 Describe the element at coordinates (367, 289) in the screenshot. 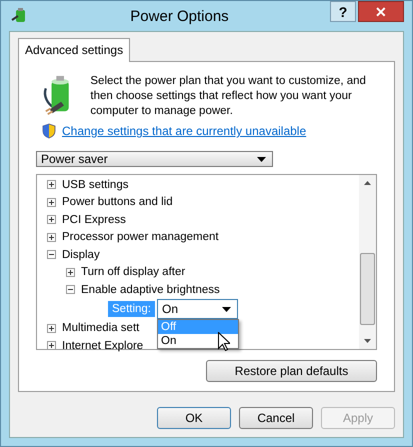

I see `scroll-thumb` at that location.